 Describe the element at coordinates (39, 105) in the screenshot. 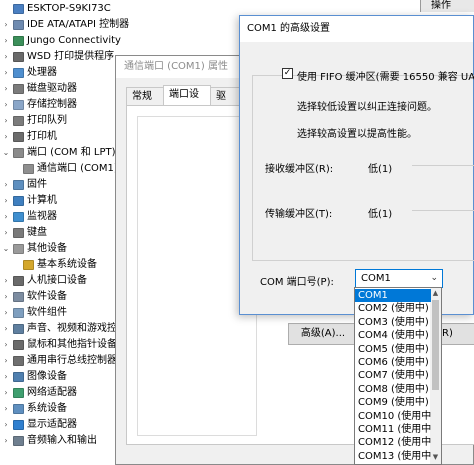

I see `tree-item: › 存储控制器` at that location.